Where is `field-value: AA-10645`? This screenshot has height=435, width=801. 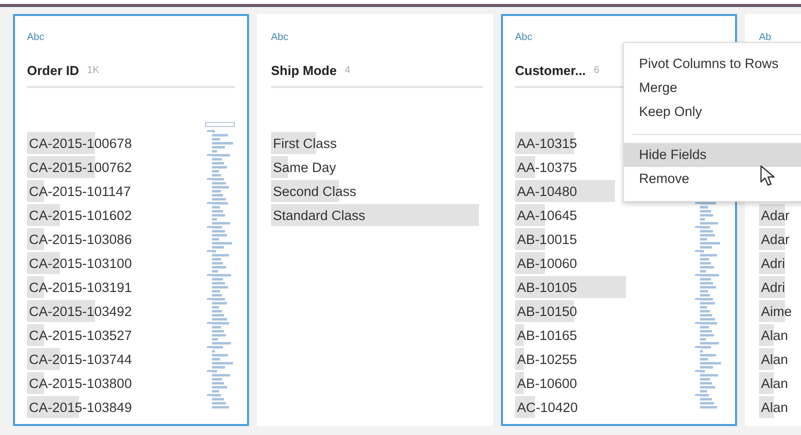
field-value: AA-10645 is located at coordinates (546, 215).